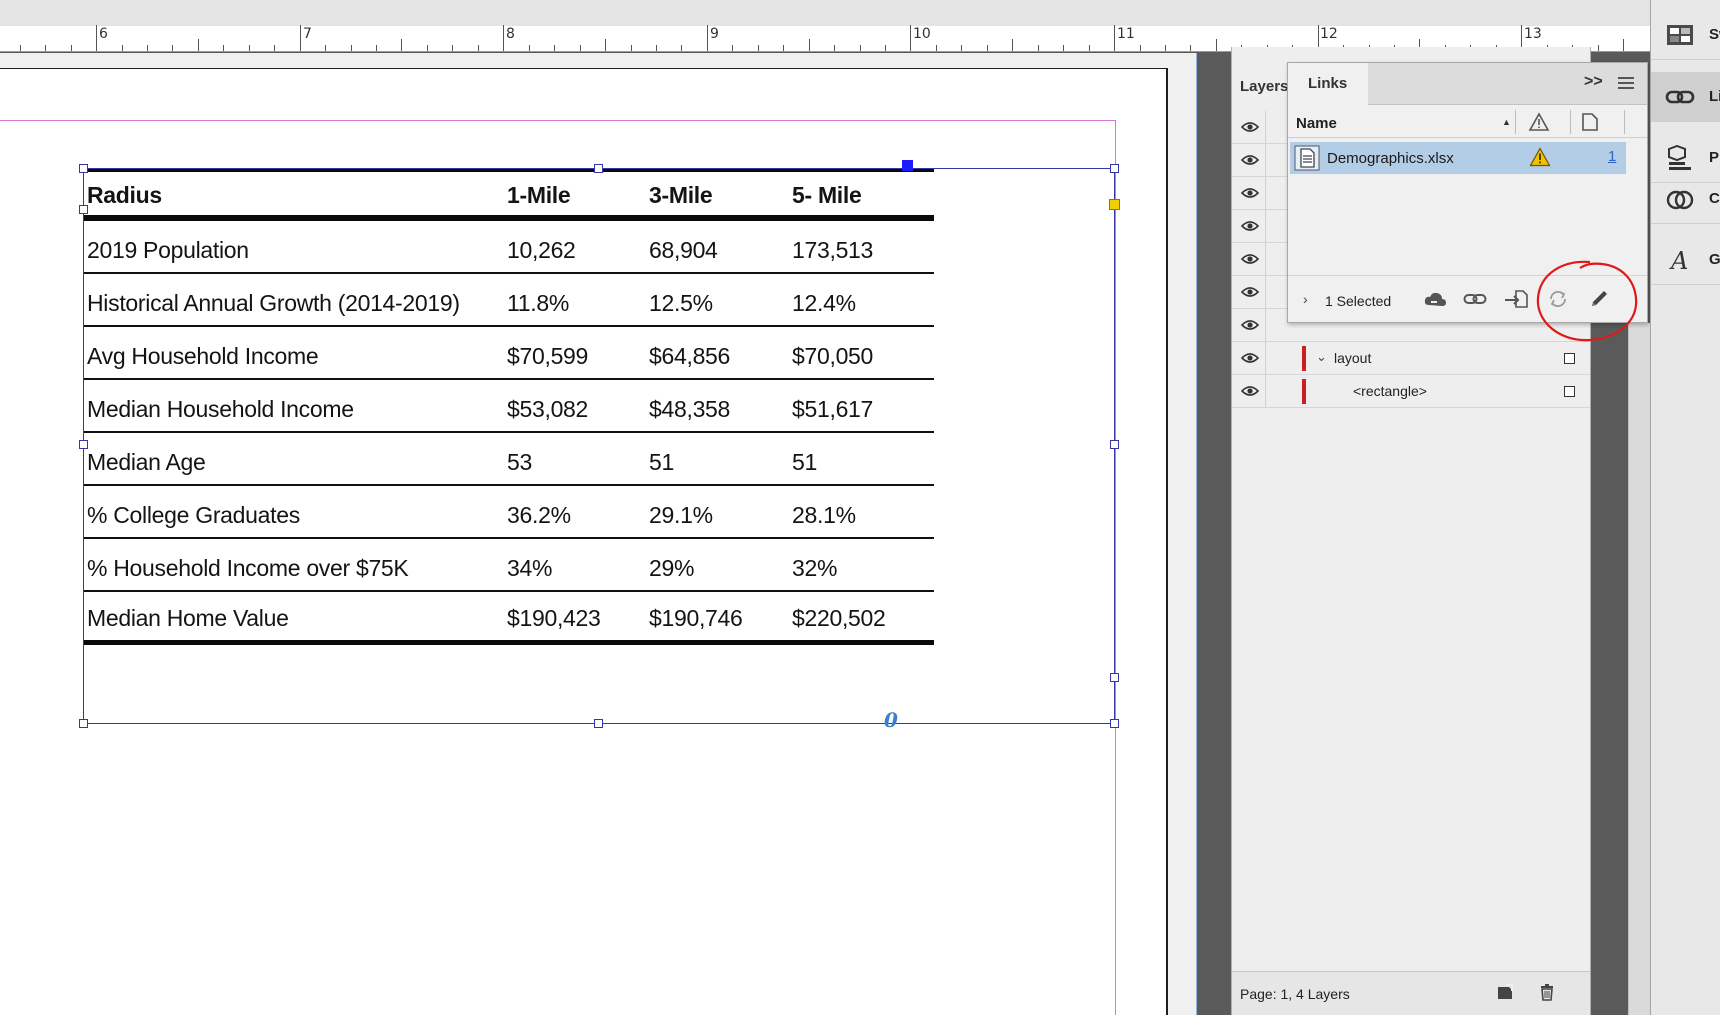 This screenshot has width=1720, height=1015. What do you see at coordinates (1506, 122) in the screenshot?
I see `sort-ascending-icon: ▲` at bounding box center [1506, 122].